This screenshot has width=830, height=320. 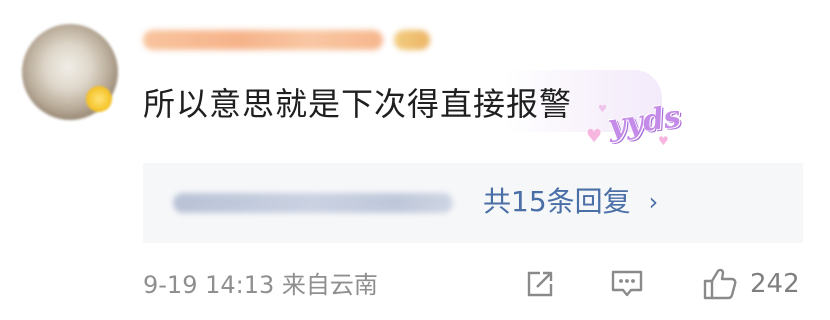 What do you see at coordinates (644, 121) in the screenshot?
I see `sticker-text: yyds` at bounding box center [644, 121].